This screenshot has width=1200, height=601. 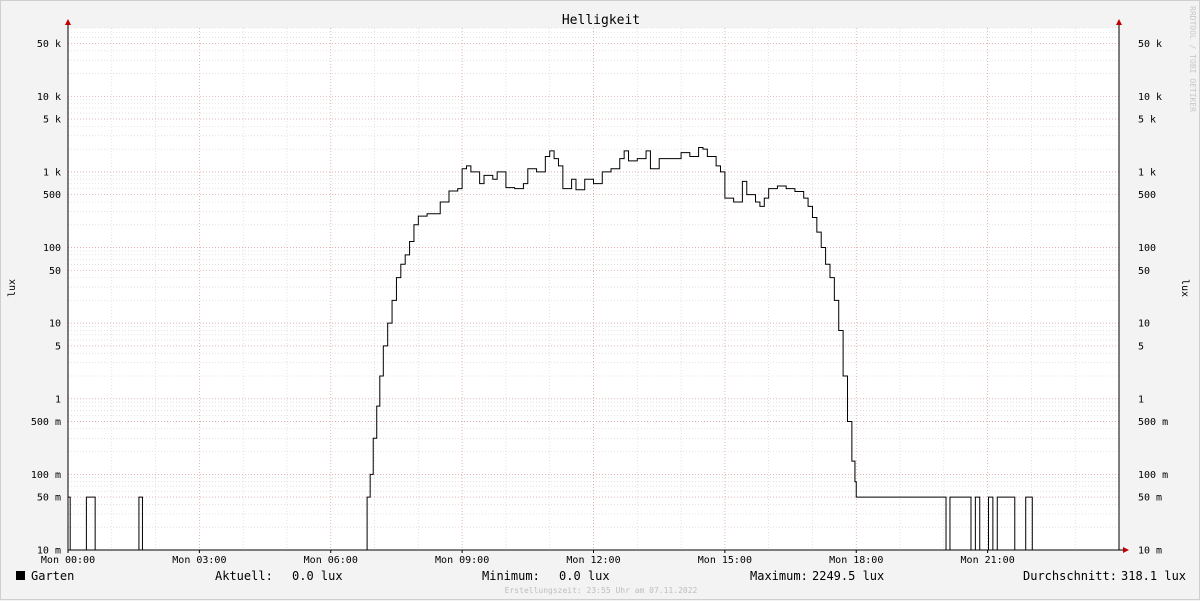 What do you see at coordinates (68, 22) in the screenshot?
I see `y-axis-arrow-left` at bounding box center [68, 22].